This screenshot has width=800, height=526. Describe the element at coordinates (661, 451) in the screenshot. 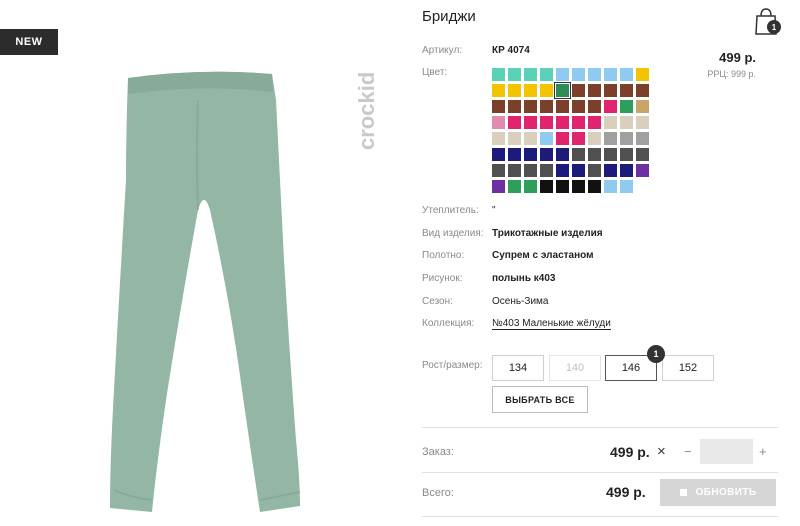

I see `remove-order-icon: ×` at that location.